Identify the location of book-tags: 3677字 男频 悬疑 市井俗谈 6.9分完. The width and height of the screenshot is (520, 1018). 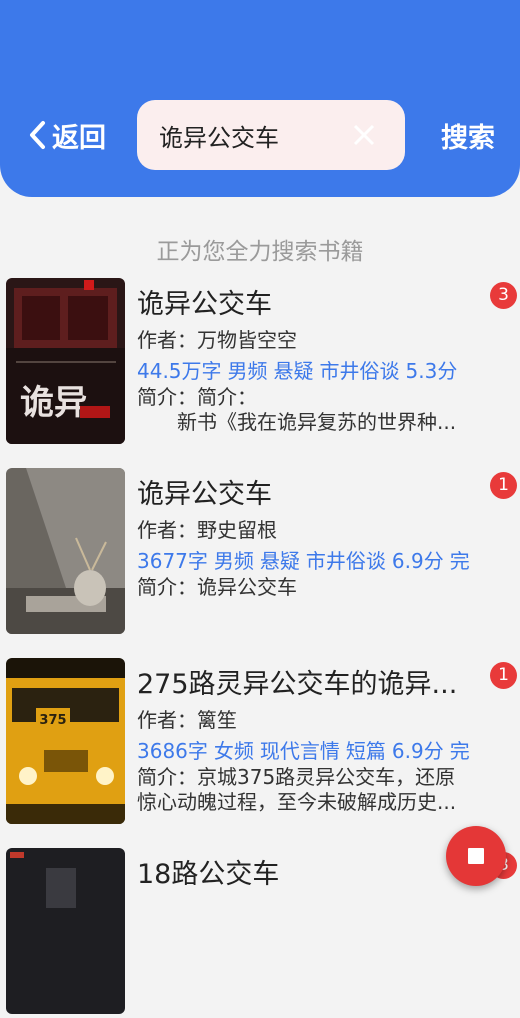
(305, 559).